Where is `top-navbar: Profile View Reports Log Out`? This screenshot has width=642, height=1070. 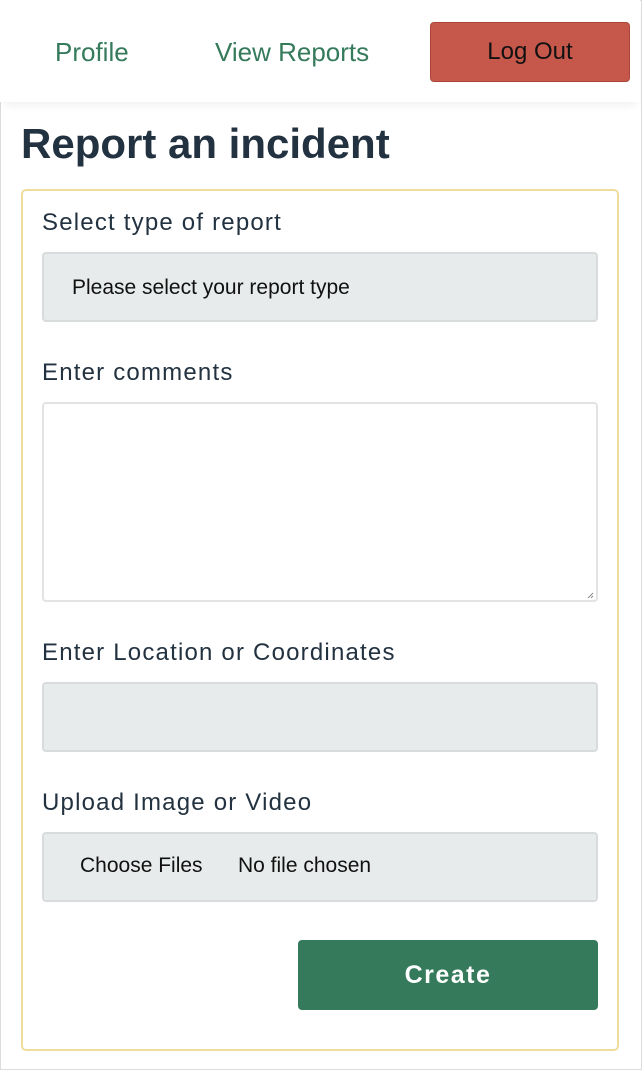
top-navbar: Profile View Reports Log Out is located at coordinates (320, 51).